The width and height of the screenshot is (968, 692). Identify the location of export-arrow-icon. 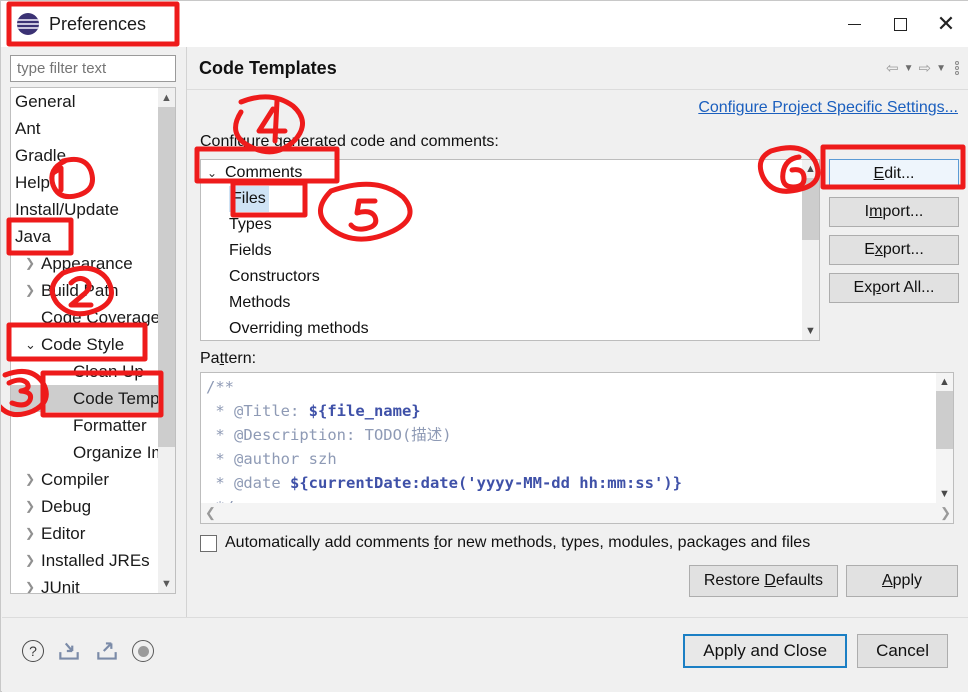
(107, 651).